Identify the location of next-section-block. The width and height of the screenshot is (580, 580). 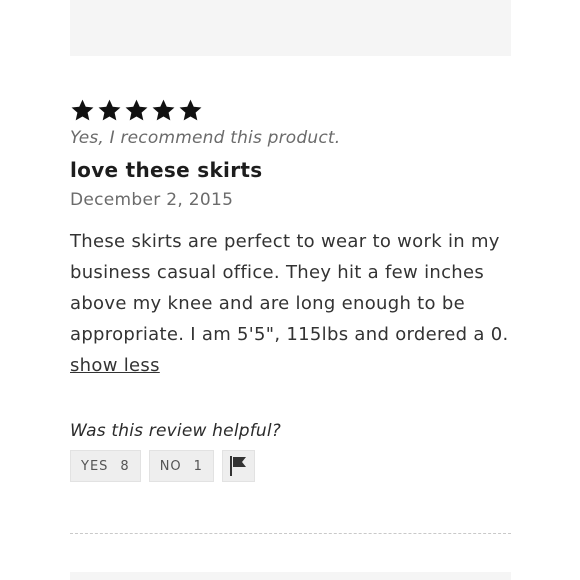
(290, 576).